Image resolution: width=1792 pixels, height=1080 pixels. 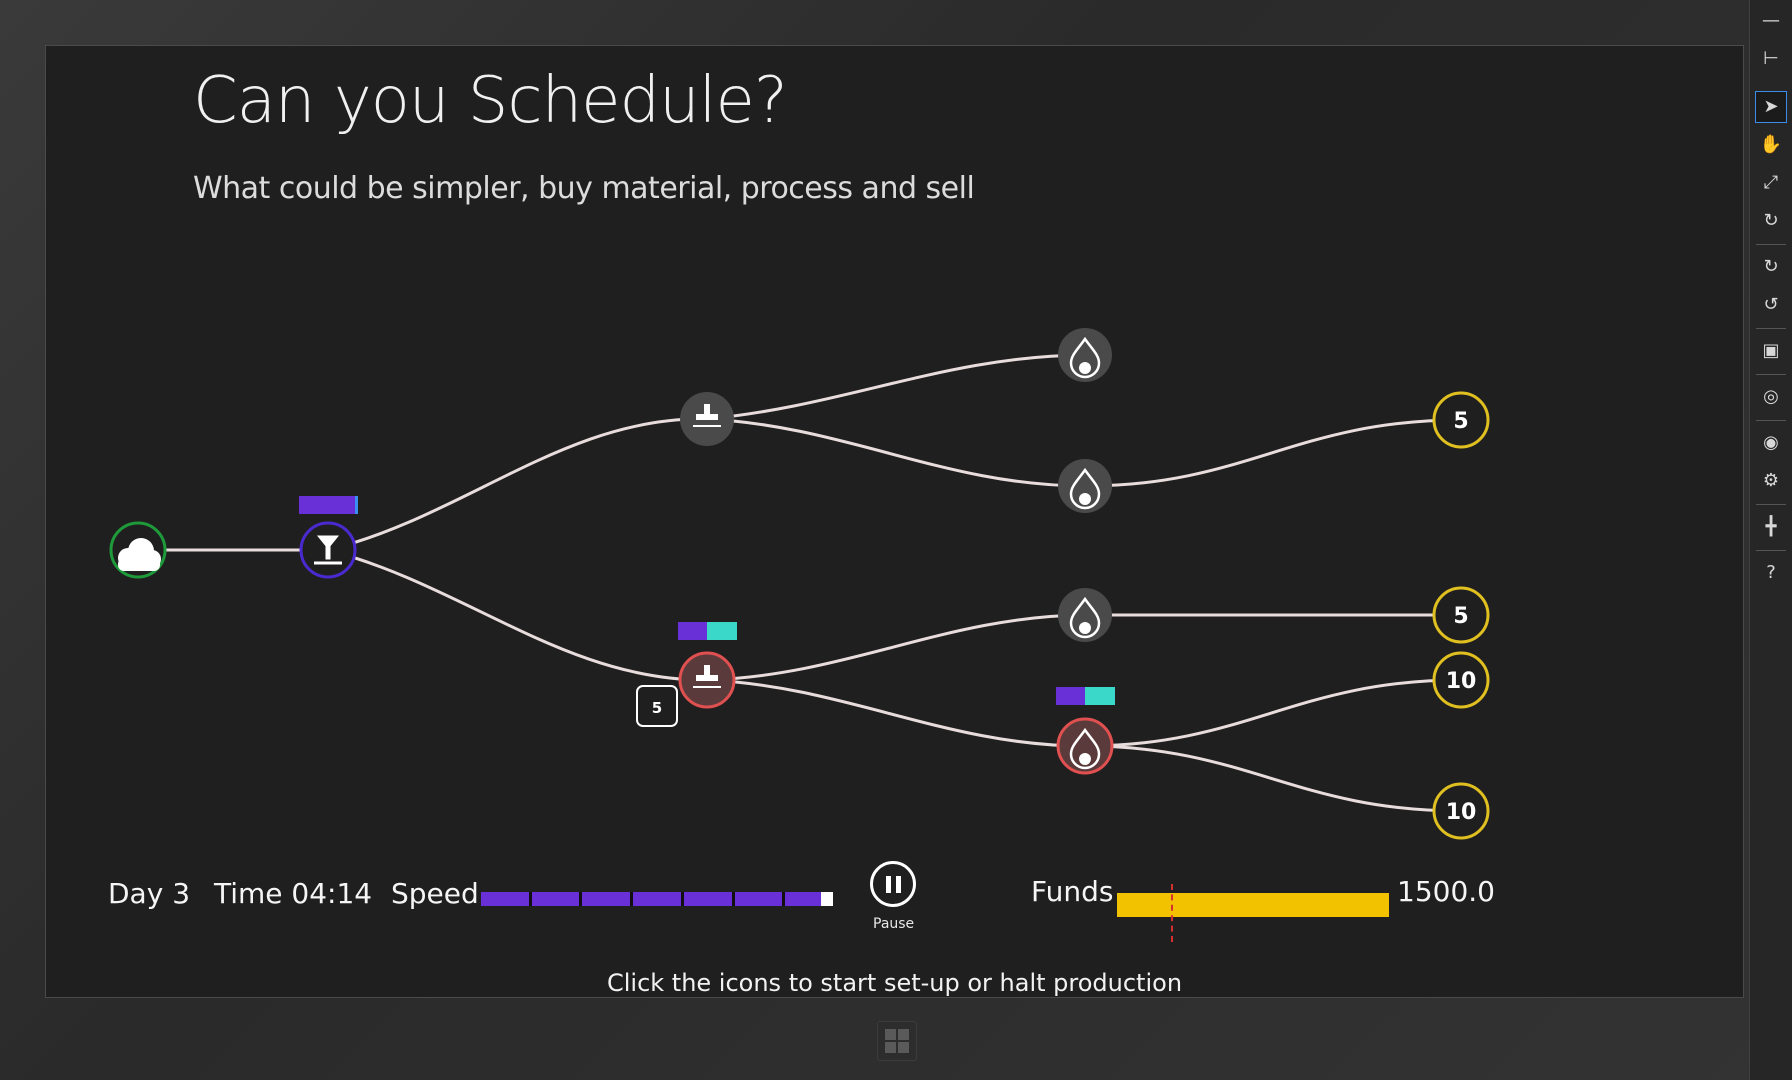 I want to click on stock-badge: 5, so click(x=657, y=706).